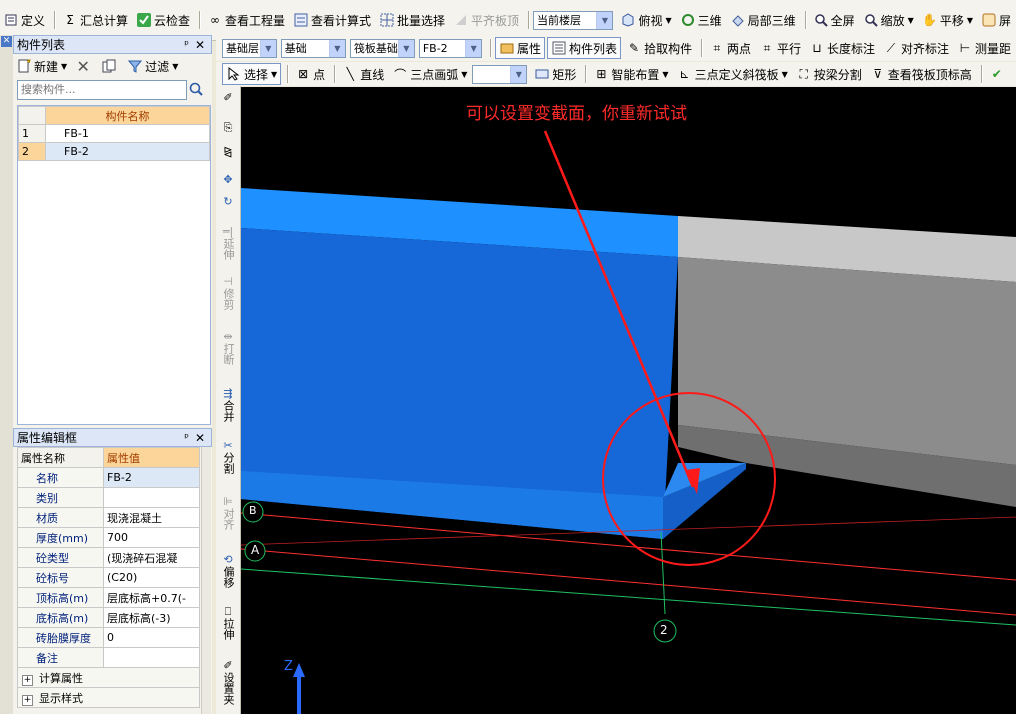 The image size is (1016, 714). Describe the element at coordinates (108, 697) in the screenshot. I see `property-group-row: + 显示样式` at that location.